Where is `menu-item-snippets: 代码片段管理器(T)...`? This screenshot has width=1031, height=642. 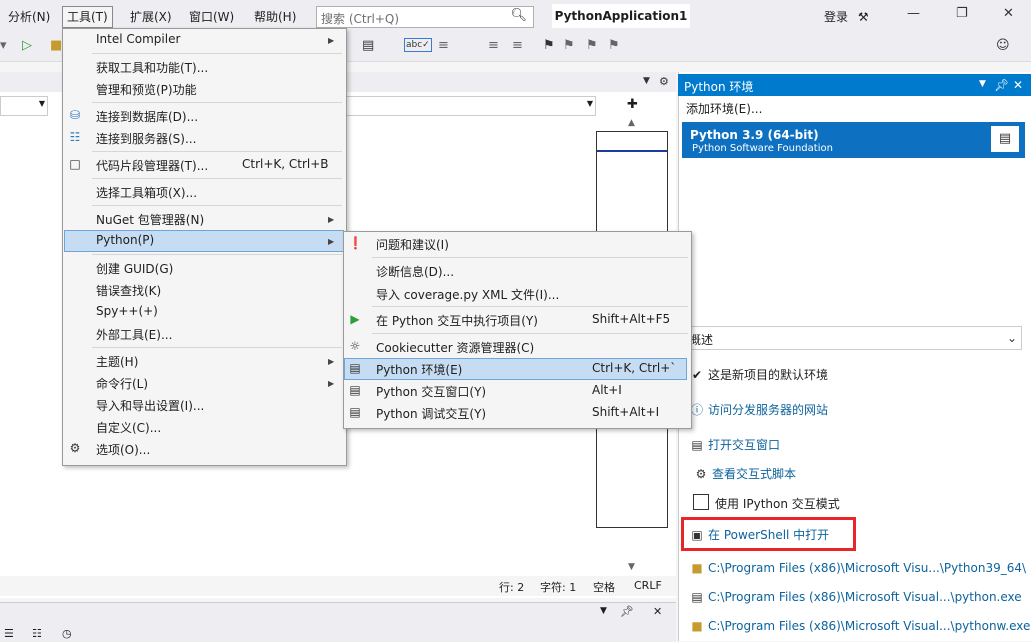 menu-item-snippets: 代码片段管理器(T)... is located at coordinates (152, 165).